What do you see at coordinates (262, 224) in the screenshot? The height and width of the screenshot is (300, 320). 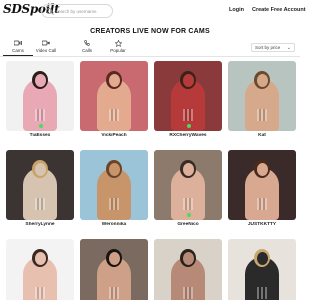 I see `creator-name: JUSTKKTTY` at bounding box center [262, 224].